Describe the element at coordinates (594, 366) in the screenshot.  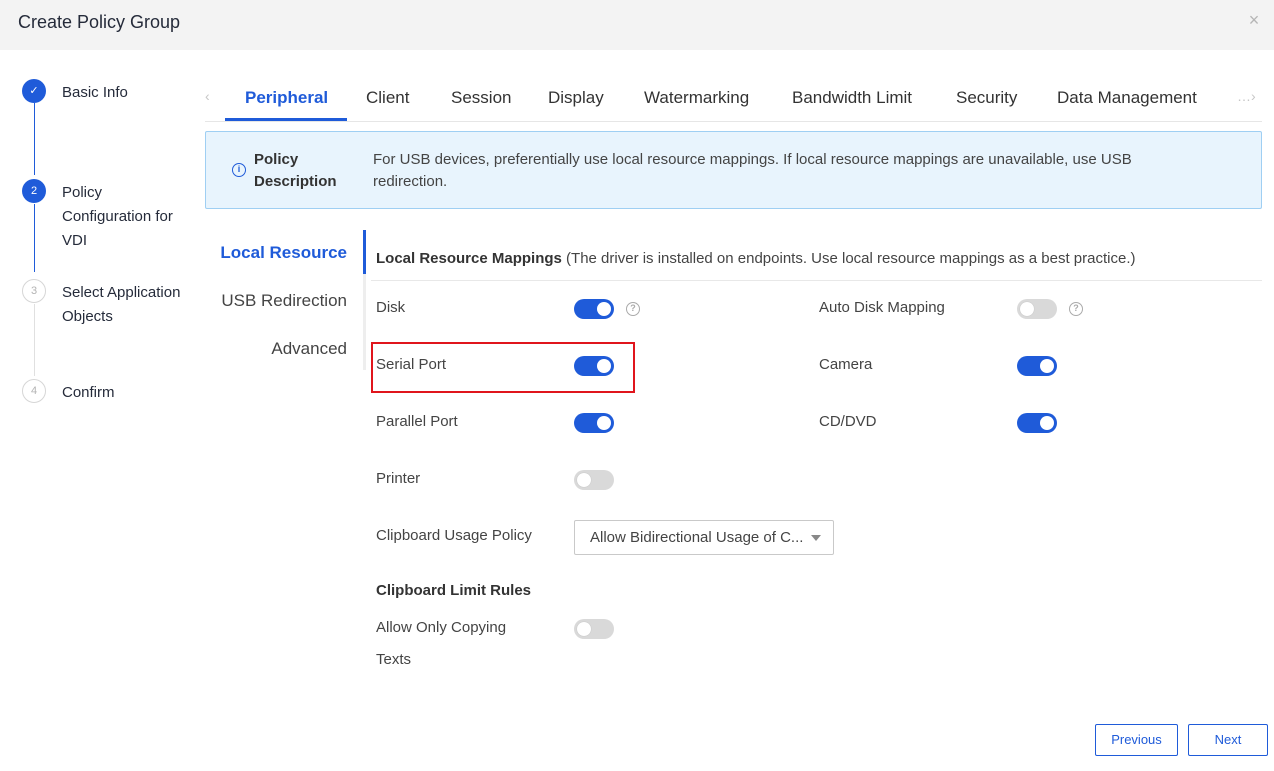
I see `serial-port-toggle` at that location.